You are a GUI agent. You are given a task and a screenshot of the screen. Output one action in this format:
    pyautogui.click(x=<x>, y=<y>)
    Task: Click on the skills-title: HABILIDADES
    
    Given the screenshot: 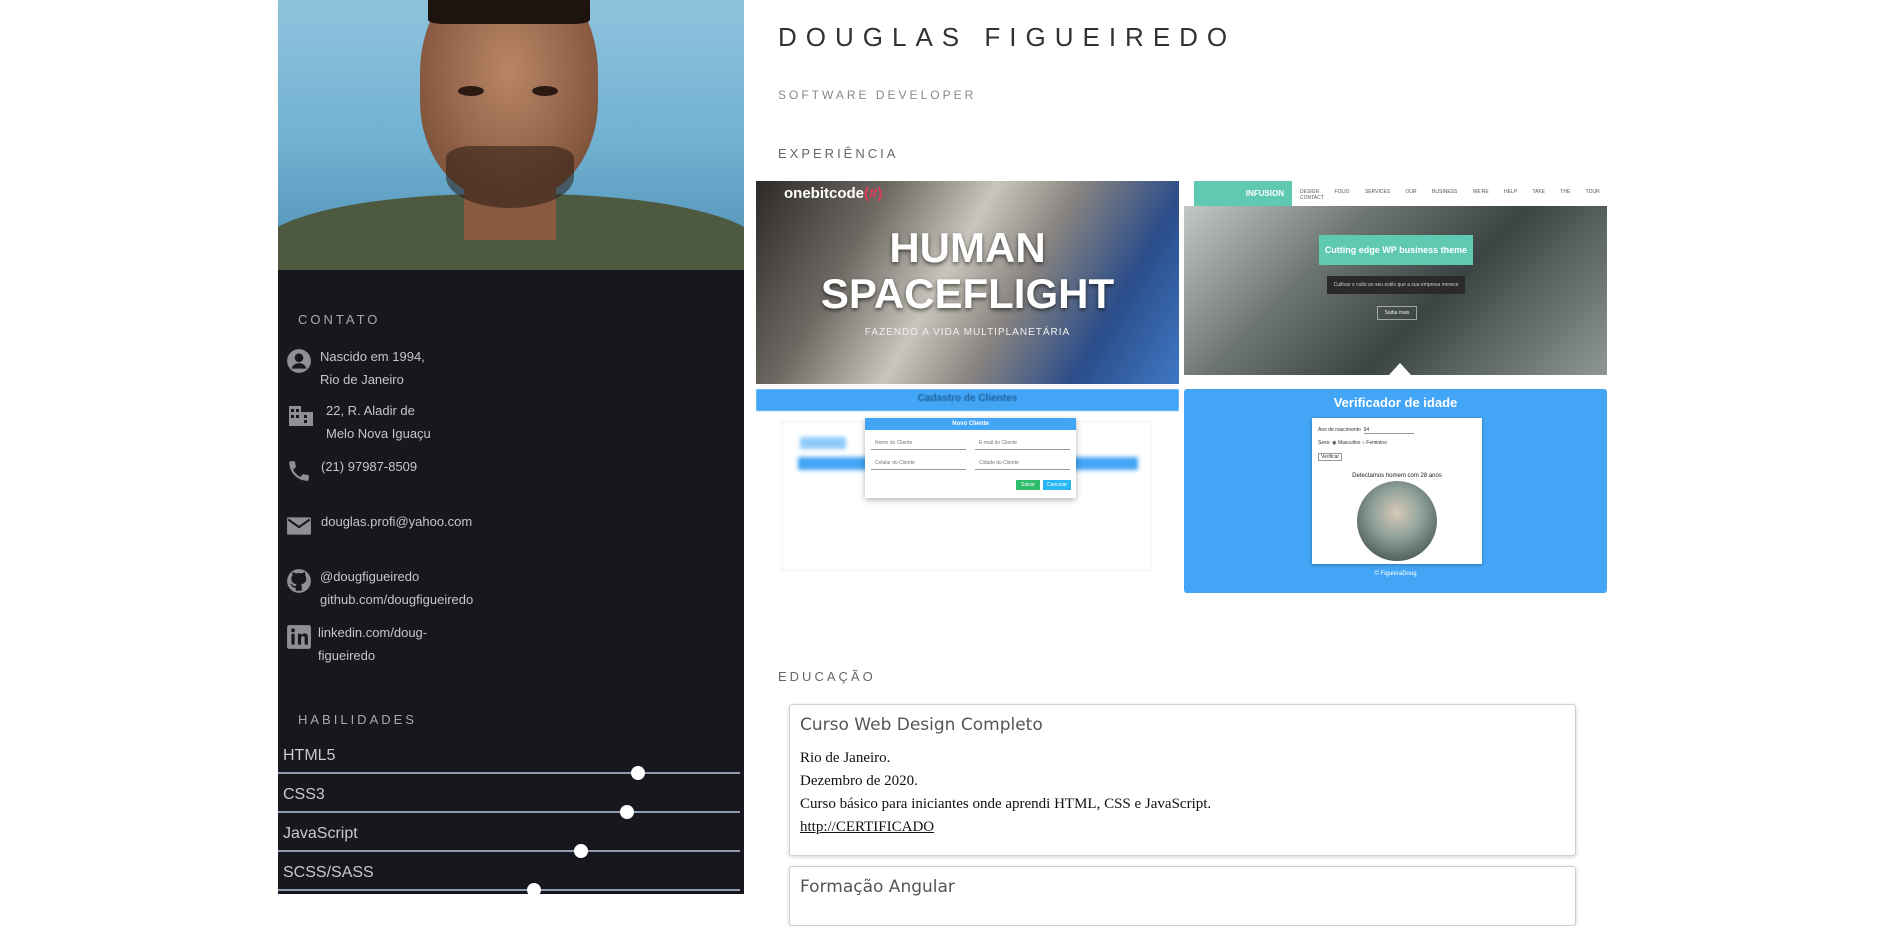 What is the action you would take?
    pyautogui.click(x=357, y=719)
    